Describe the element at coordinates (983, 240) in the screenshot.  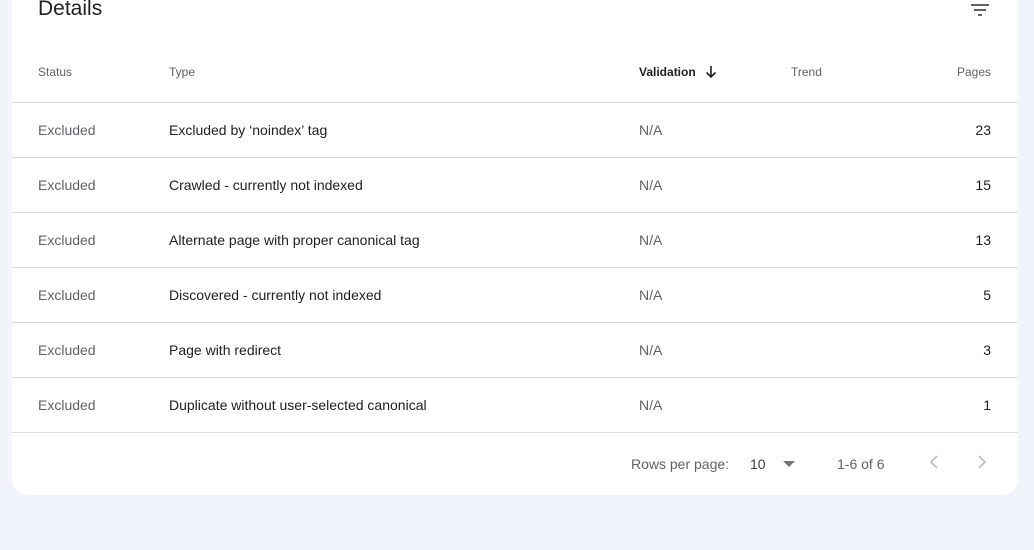
I see `row-pages: 13` at that location.